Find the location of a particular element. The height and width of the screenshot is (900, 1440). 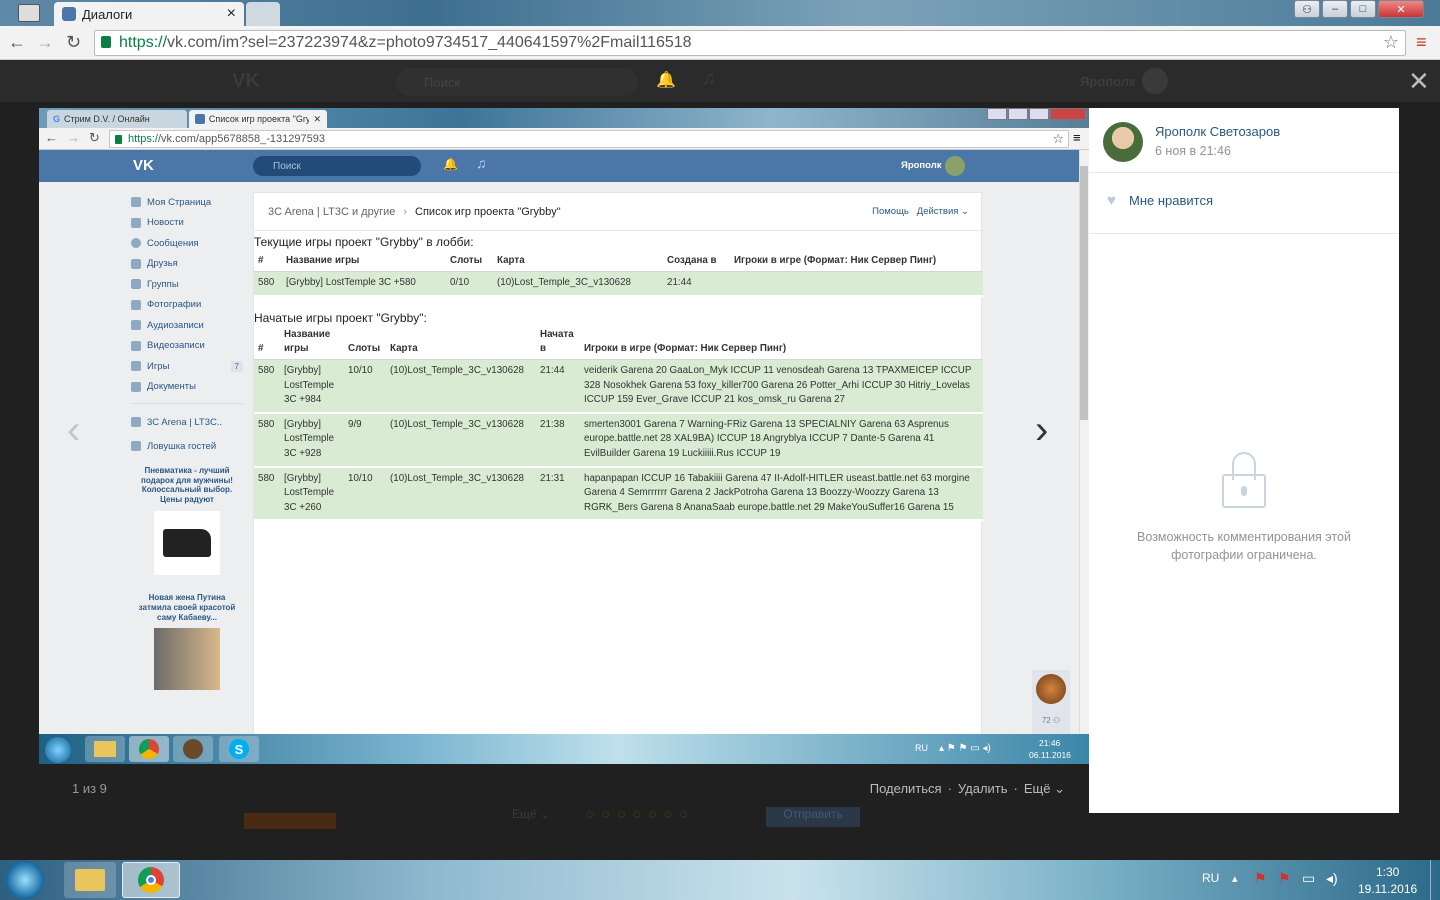

vk-logo: VK is located at coordinates (246, 81).